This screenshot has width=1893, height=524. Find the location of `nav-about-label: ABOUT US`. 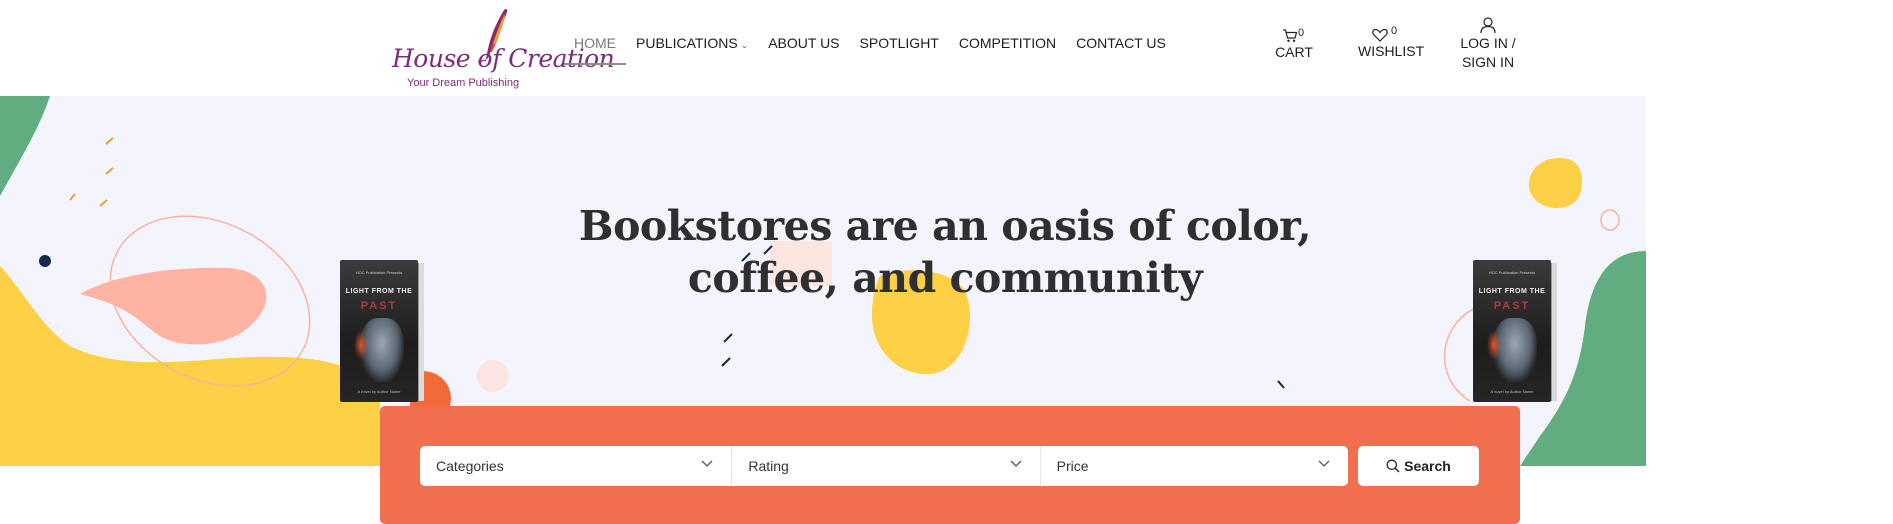

nav-about-label: ABOUT US is located at coordinates (804, 43).